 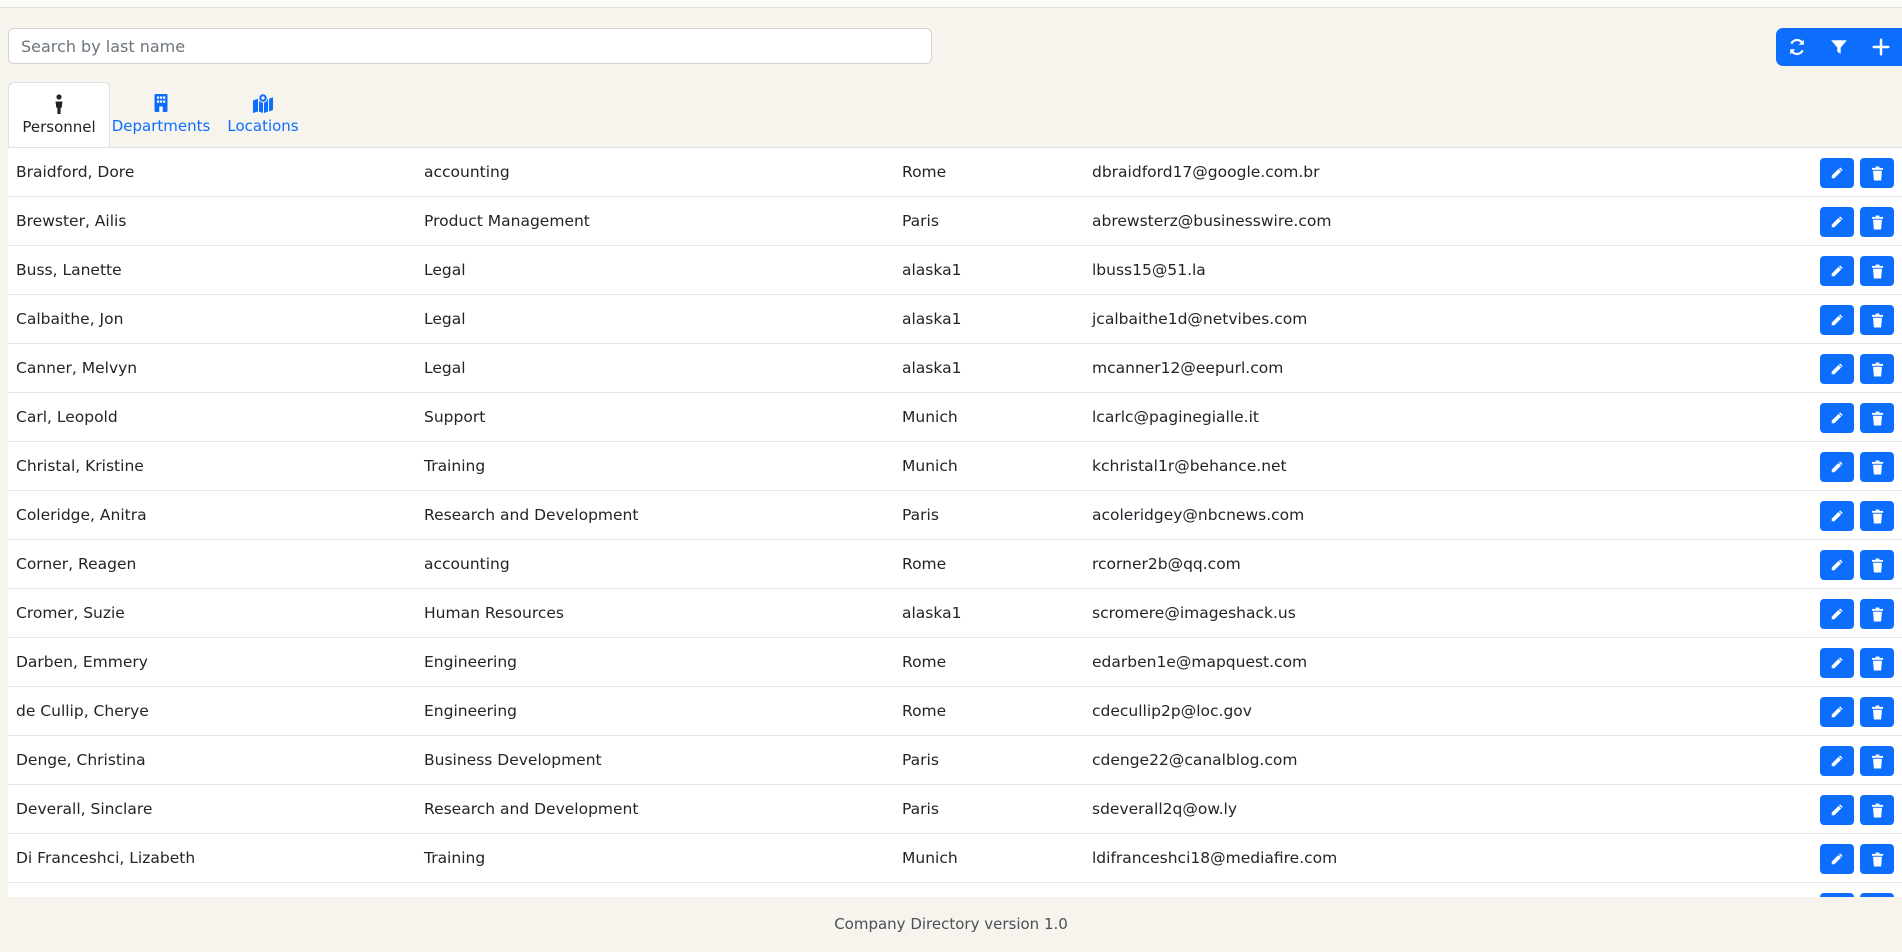 What do you see at coordinates (1172, 711) in the screenshot?
I see `email-cell: cdecullip2p@loc.gov` at bounding box center [1172, 711].